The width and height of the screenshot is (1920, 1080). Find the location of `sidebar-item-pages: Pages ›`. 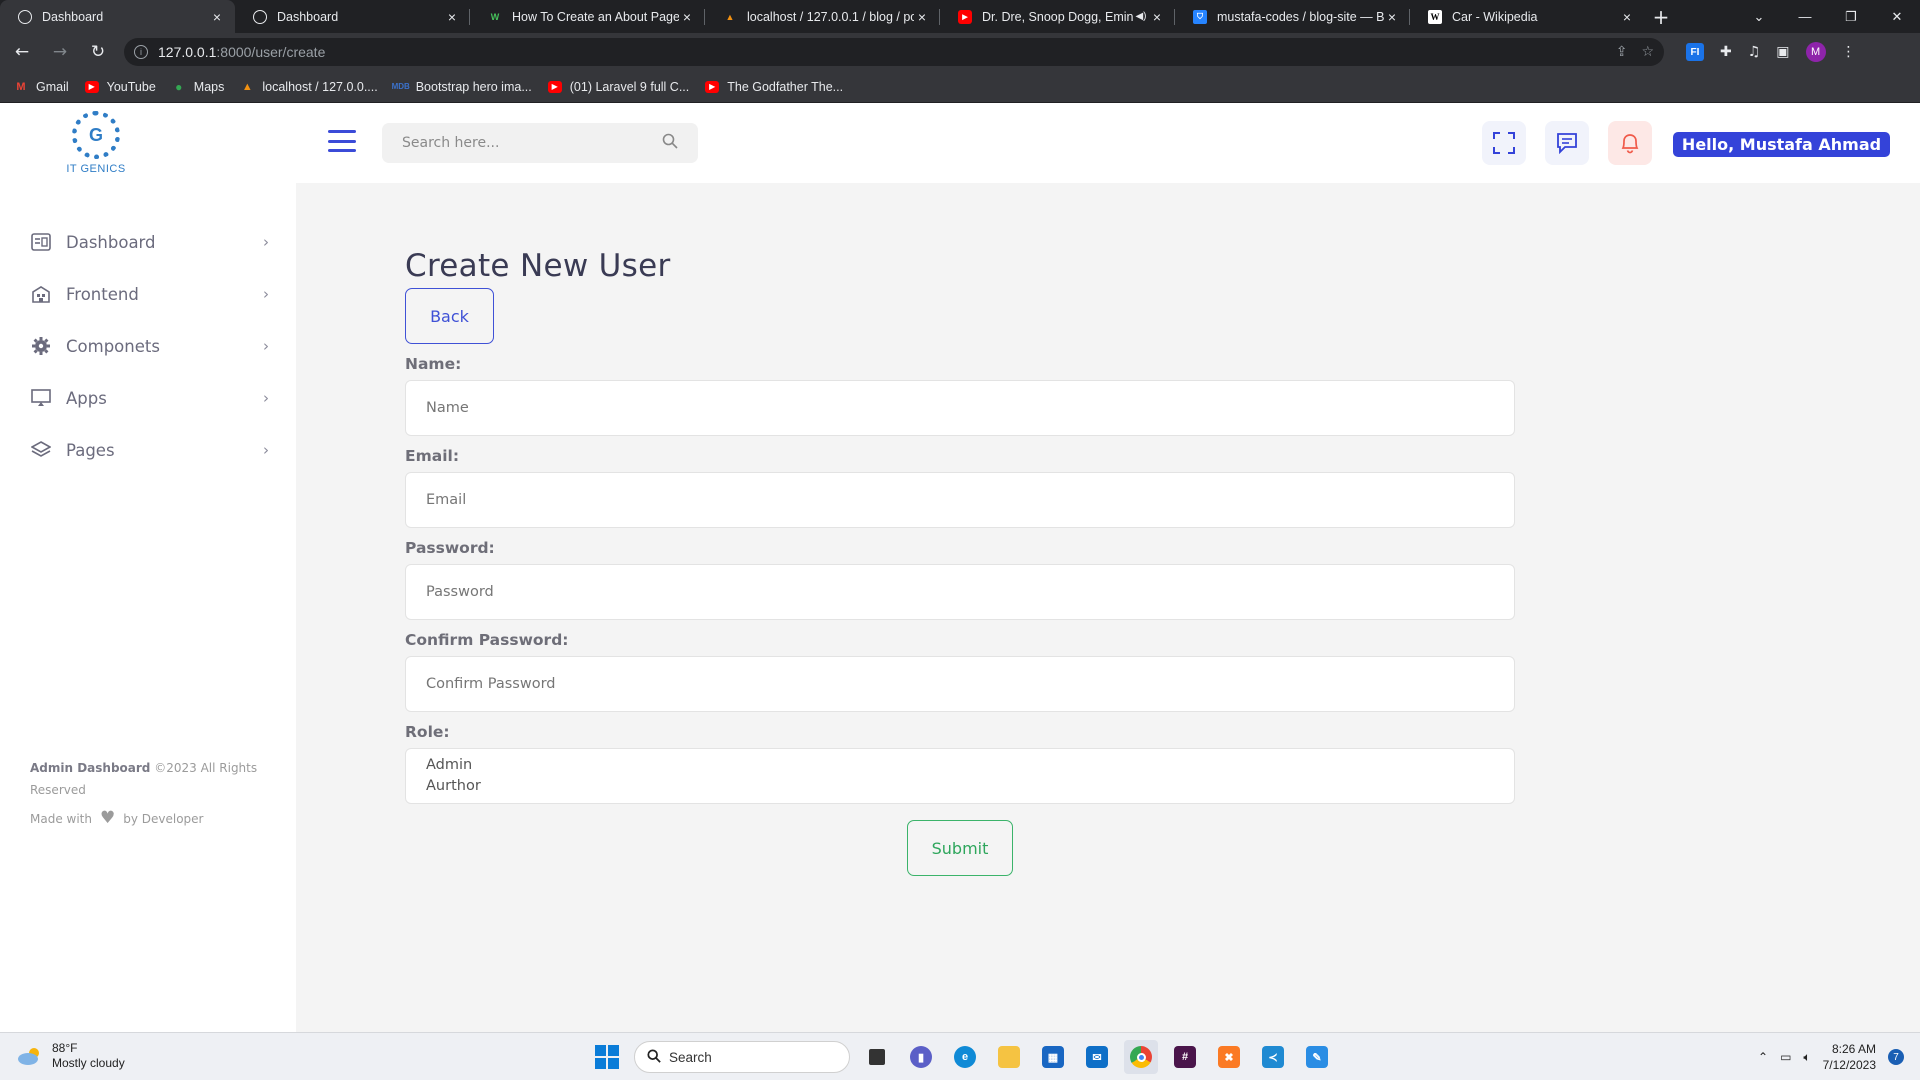

sidebar-item-pages: Pages › is located at coordinates (152, 450).